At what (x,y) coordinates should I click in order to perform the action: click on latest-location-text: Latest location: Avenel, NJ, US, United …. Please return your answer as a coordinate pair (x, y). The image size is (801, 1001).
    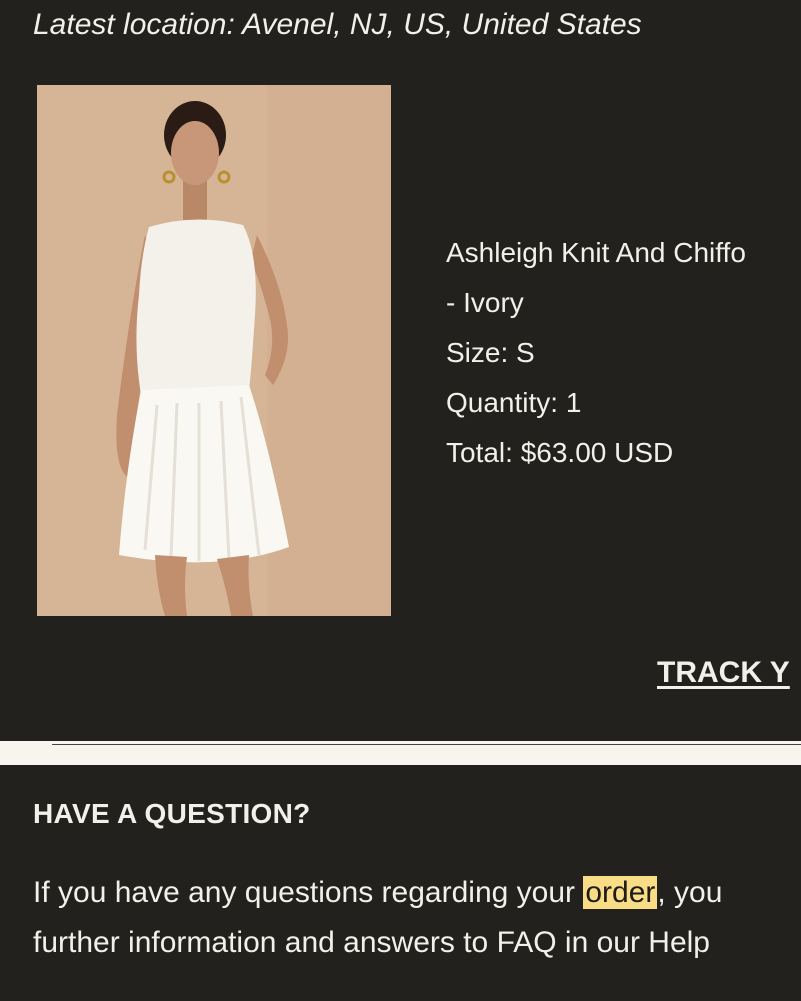
    Looking at the image, I should click on (337, 24).